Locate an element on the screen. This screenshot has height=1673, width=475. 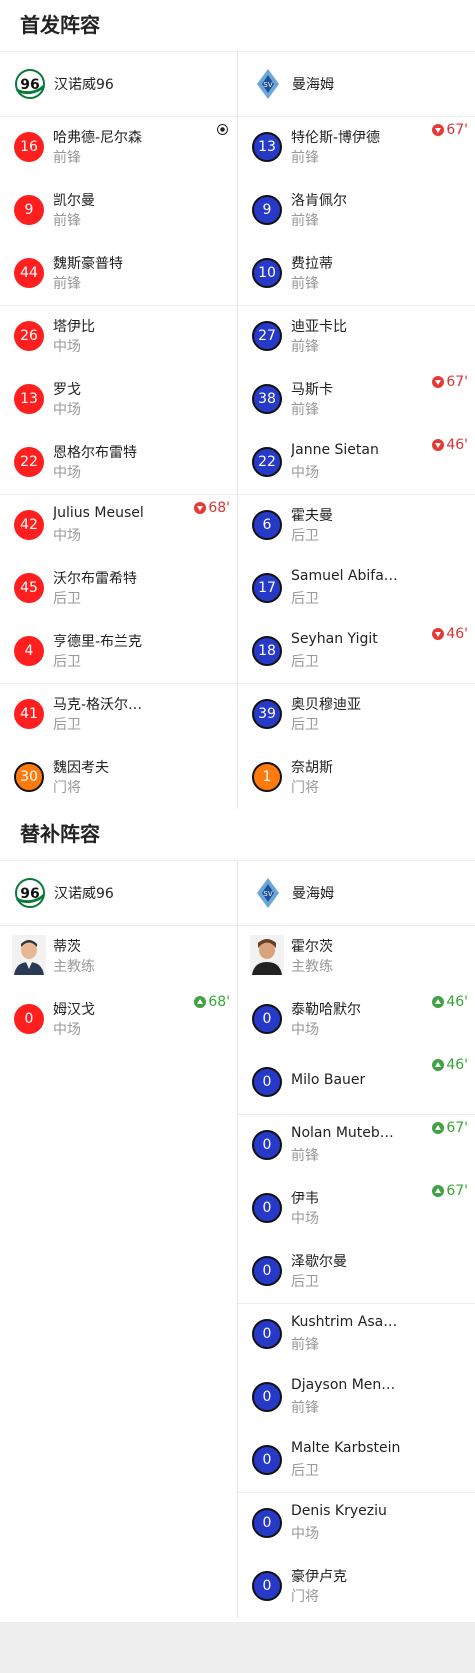
coach-avatar is located at coordinates (29, 955).